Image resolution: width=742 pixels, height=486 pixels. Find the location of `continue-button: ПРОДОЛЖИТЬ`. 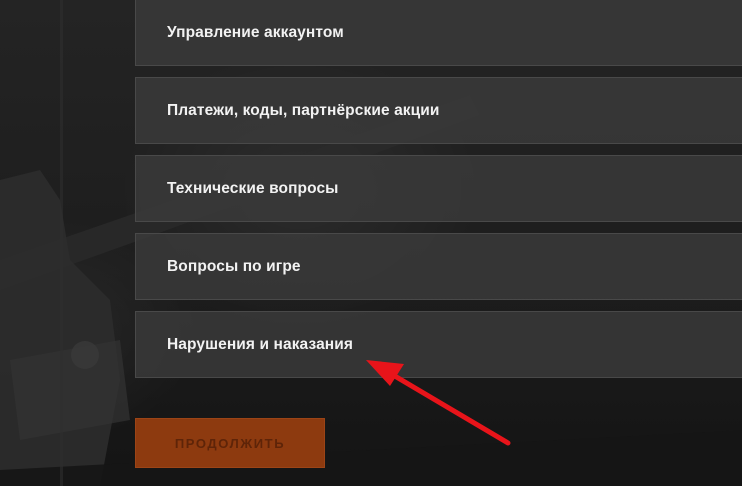

continue-button: ПРОДОЛЖИТЬ is located at coordinates (230, 443).